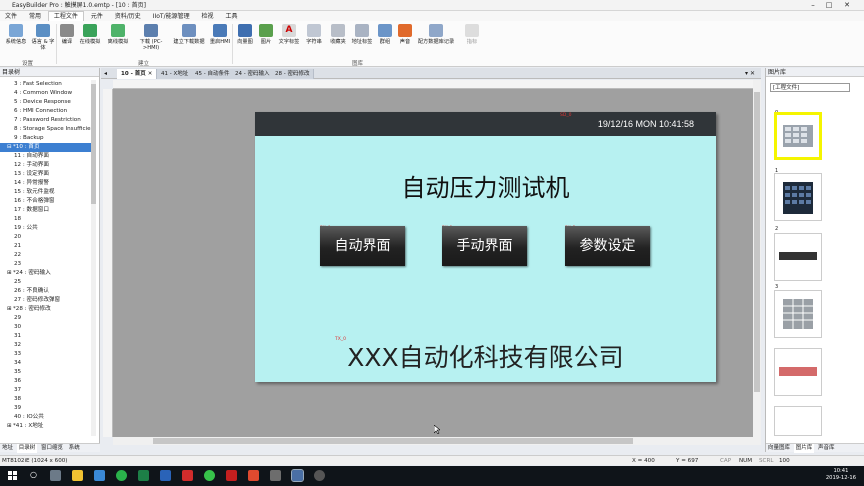 Image resolution: width=864 pixels, height=486 pixels. I want to click on text-label-button: A 文字标签, so click(289, 34).